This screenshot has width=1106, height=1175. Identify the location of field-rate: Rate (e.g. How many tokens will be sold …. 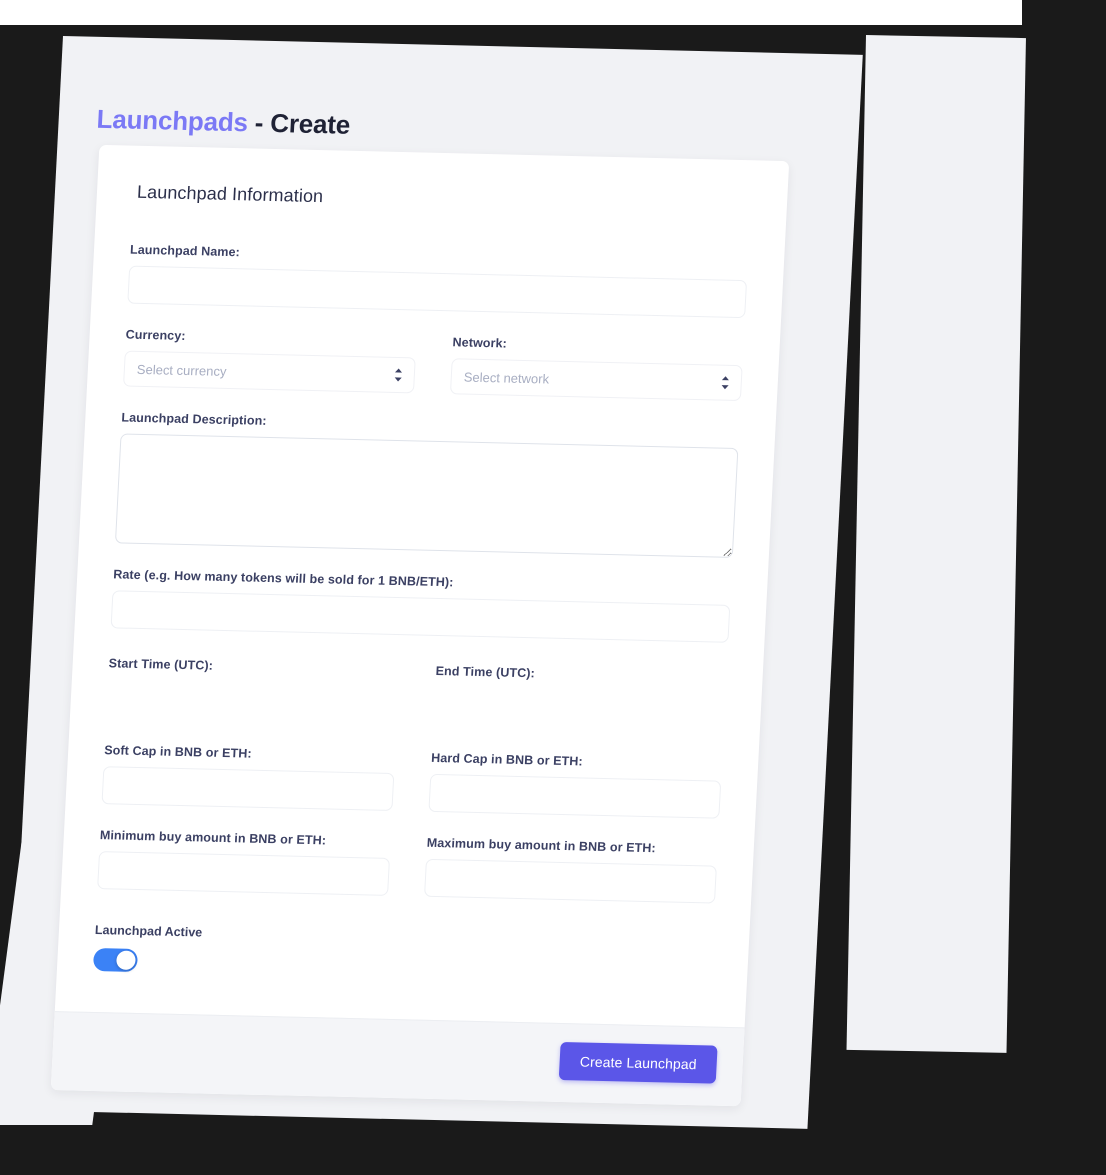
(421, 605).